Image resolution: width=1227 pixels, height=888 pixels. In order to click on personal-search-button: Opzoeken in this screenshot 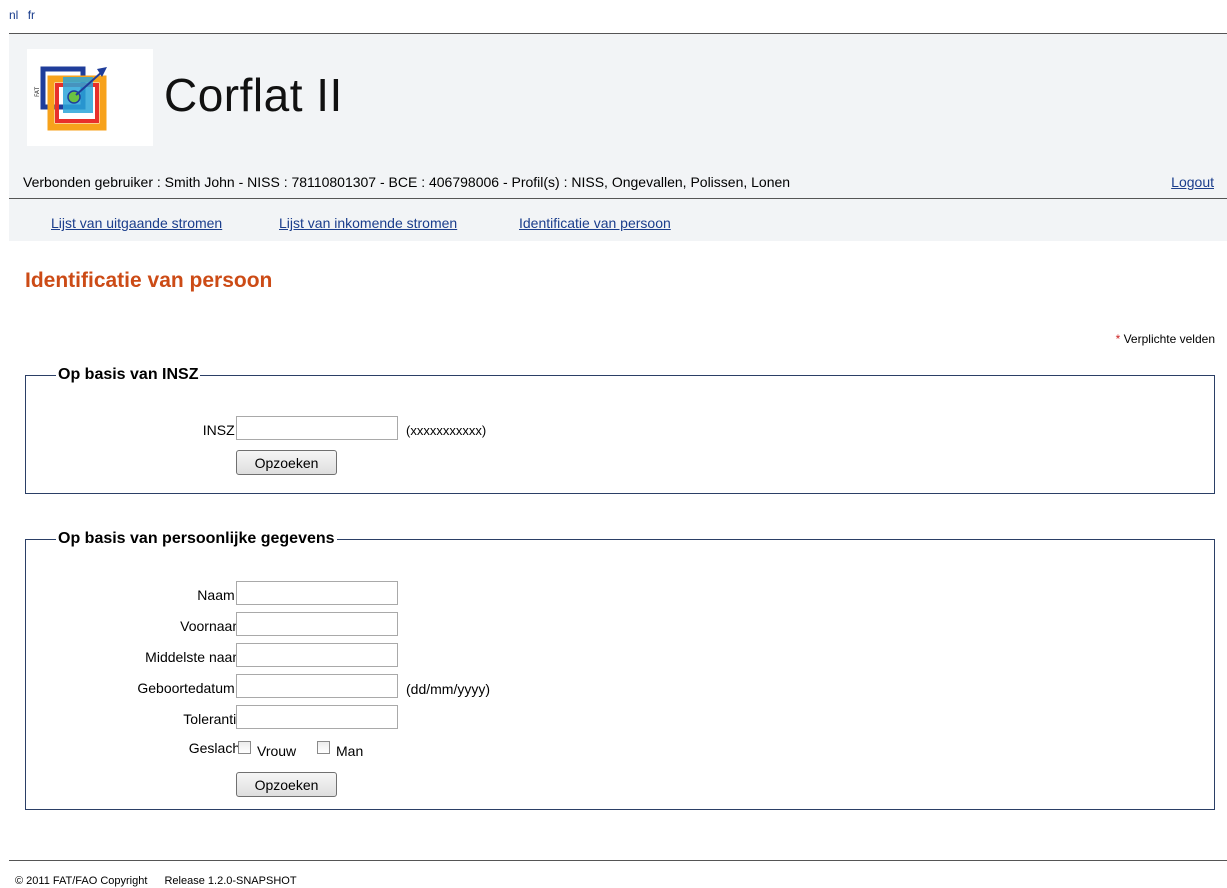, I will do `click(286, 784)`.